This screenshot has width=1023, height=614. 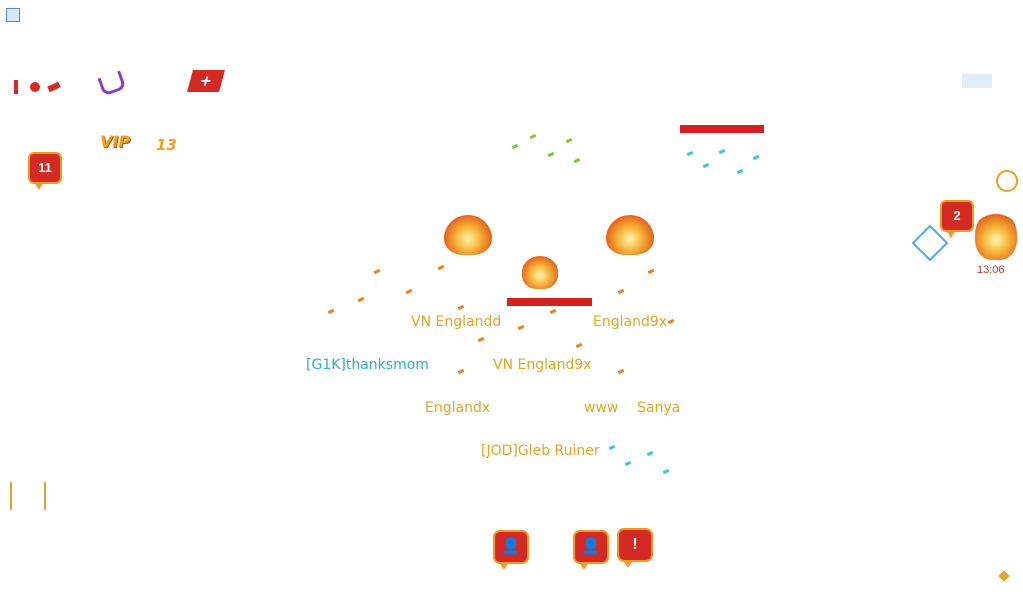 What do you see at coordinates (115, 141) in the screenshot?
I see `vip-label: VIP` at bounding box center [115, 141].